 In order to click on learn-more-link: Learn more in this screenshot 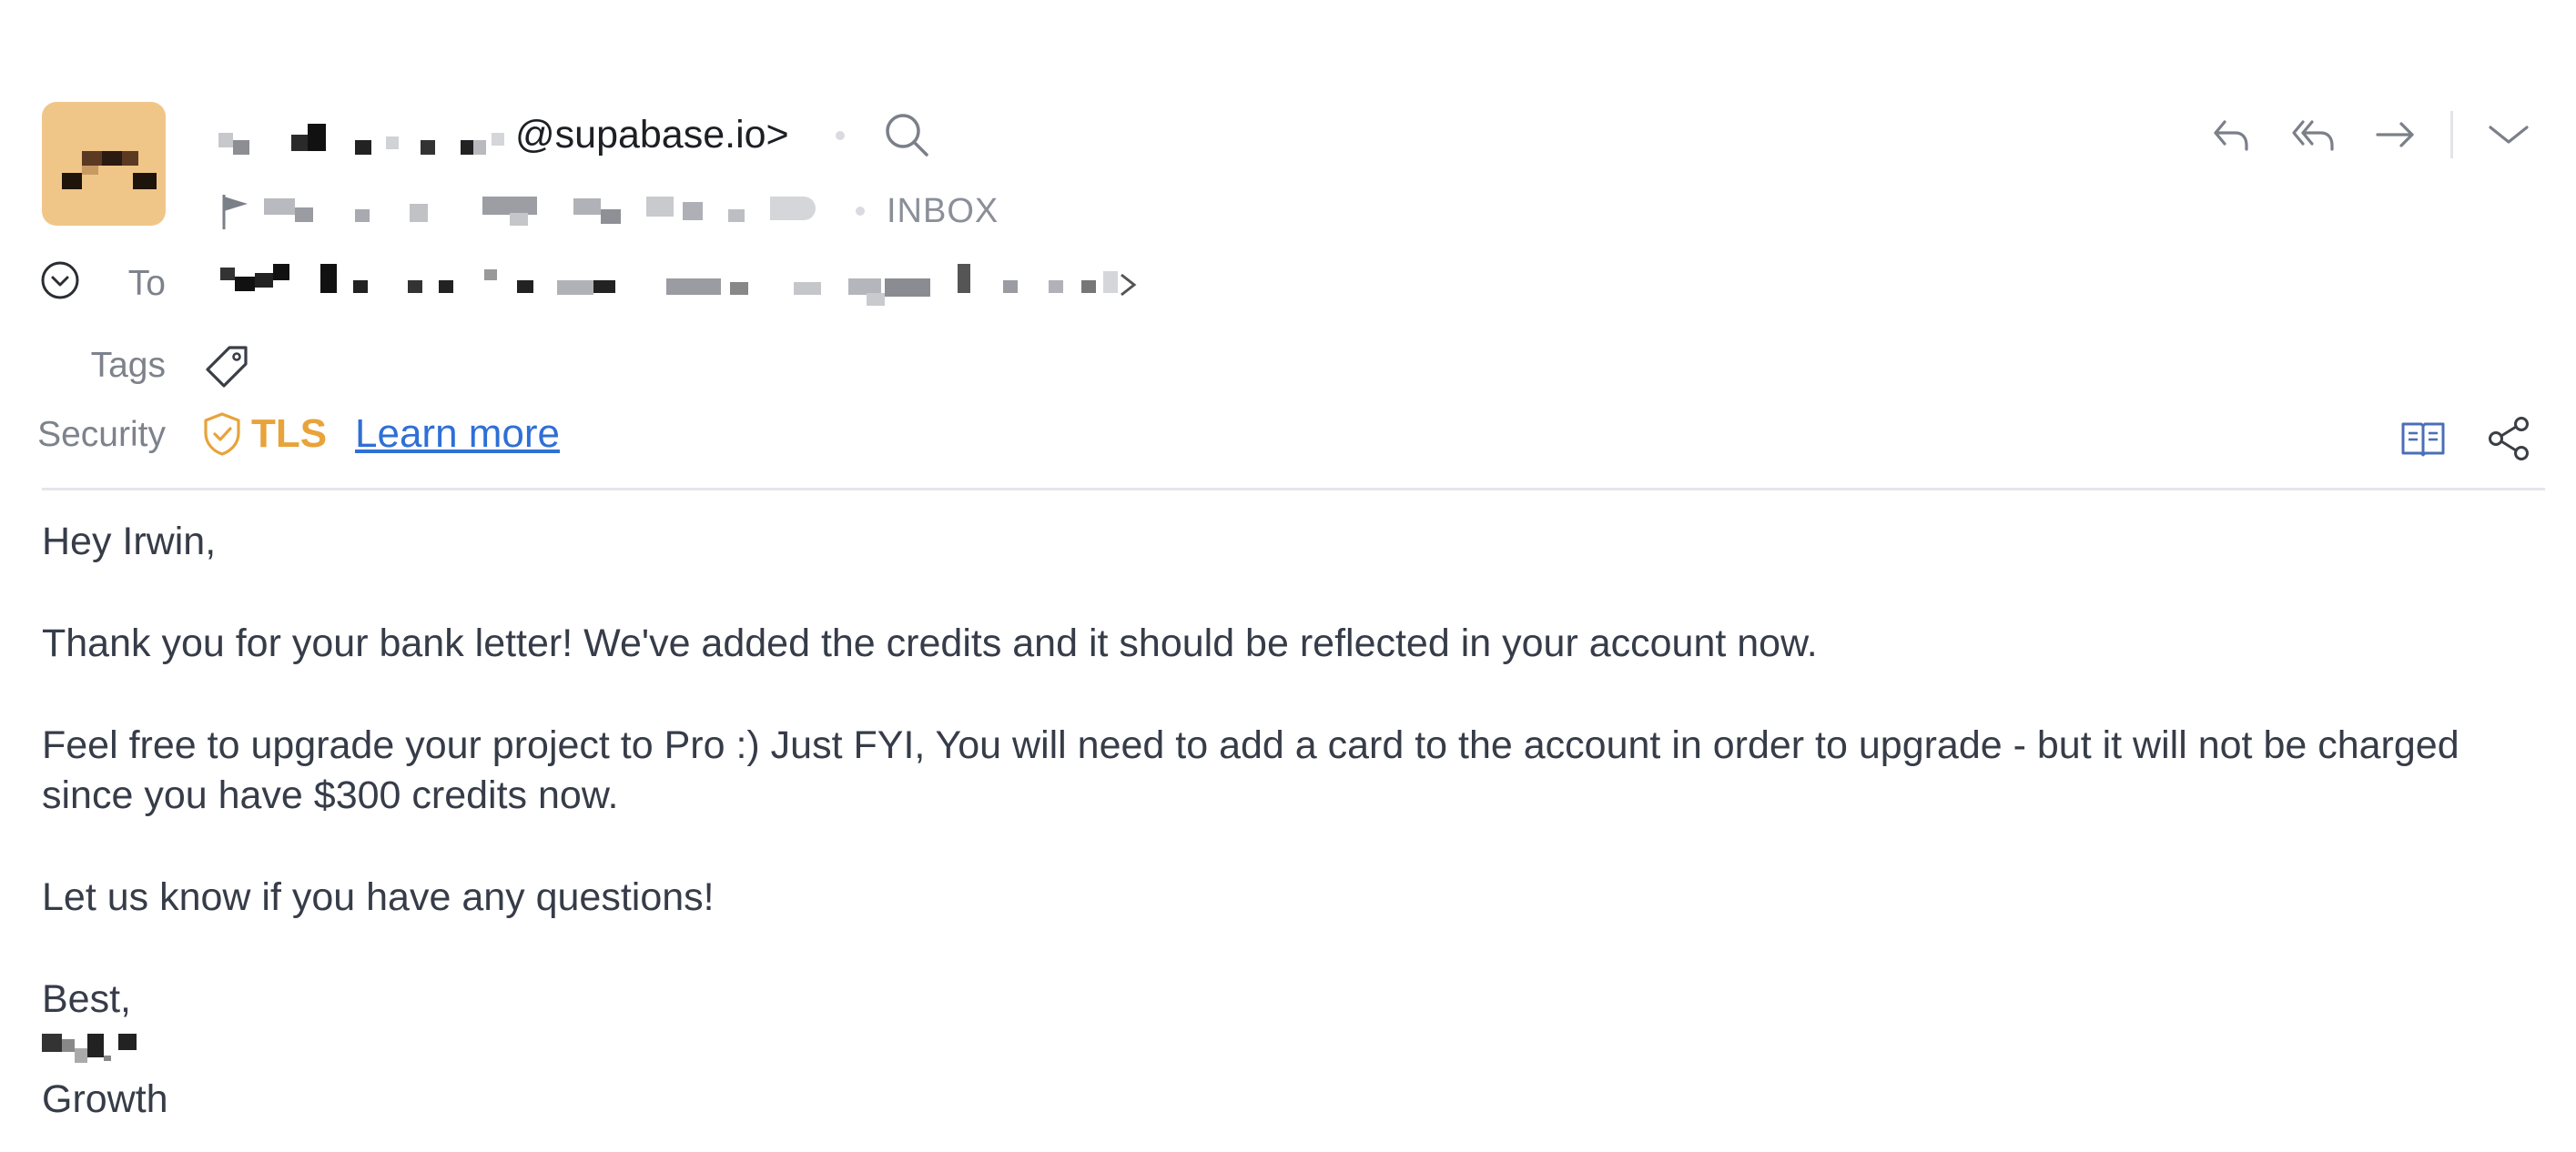, I will do `click(457, 434)`.